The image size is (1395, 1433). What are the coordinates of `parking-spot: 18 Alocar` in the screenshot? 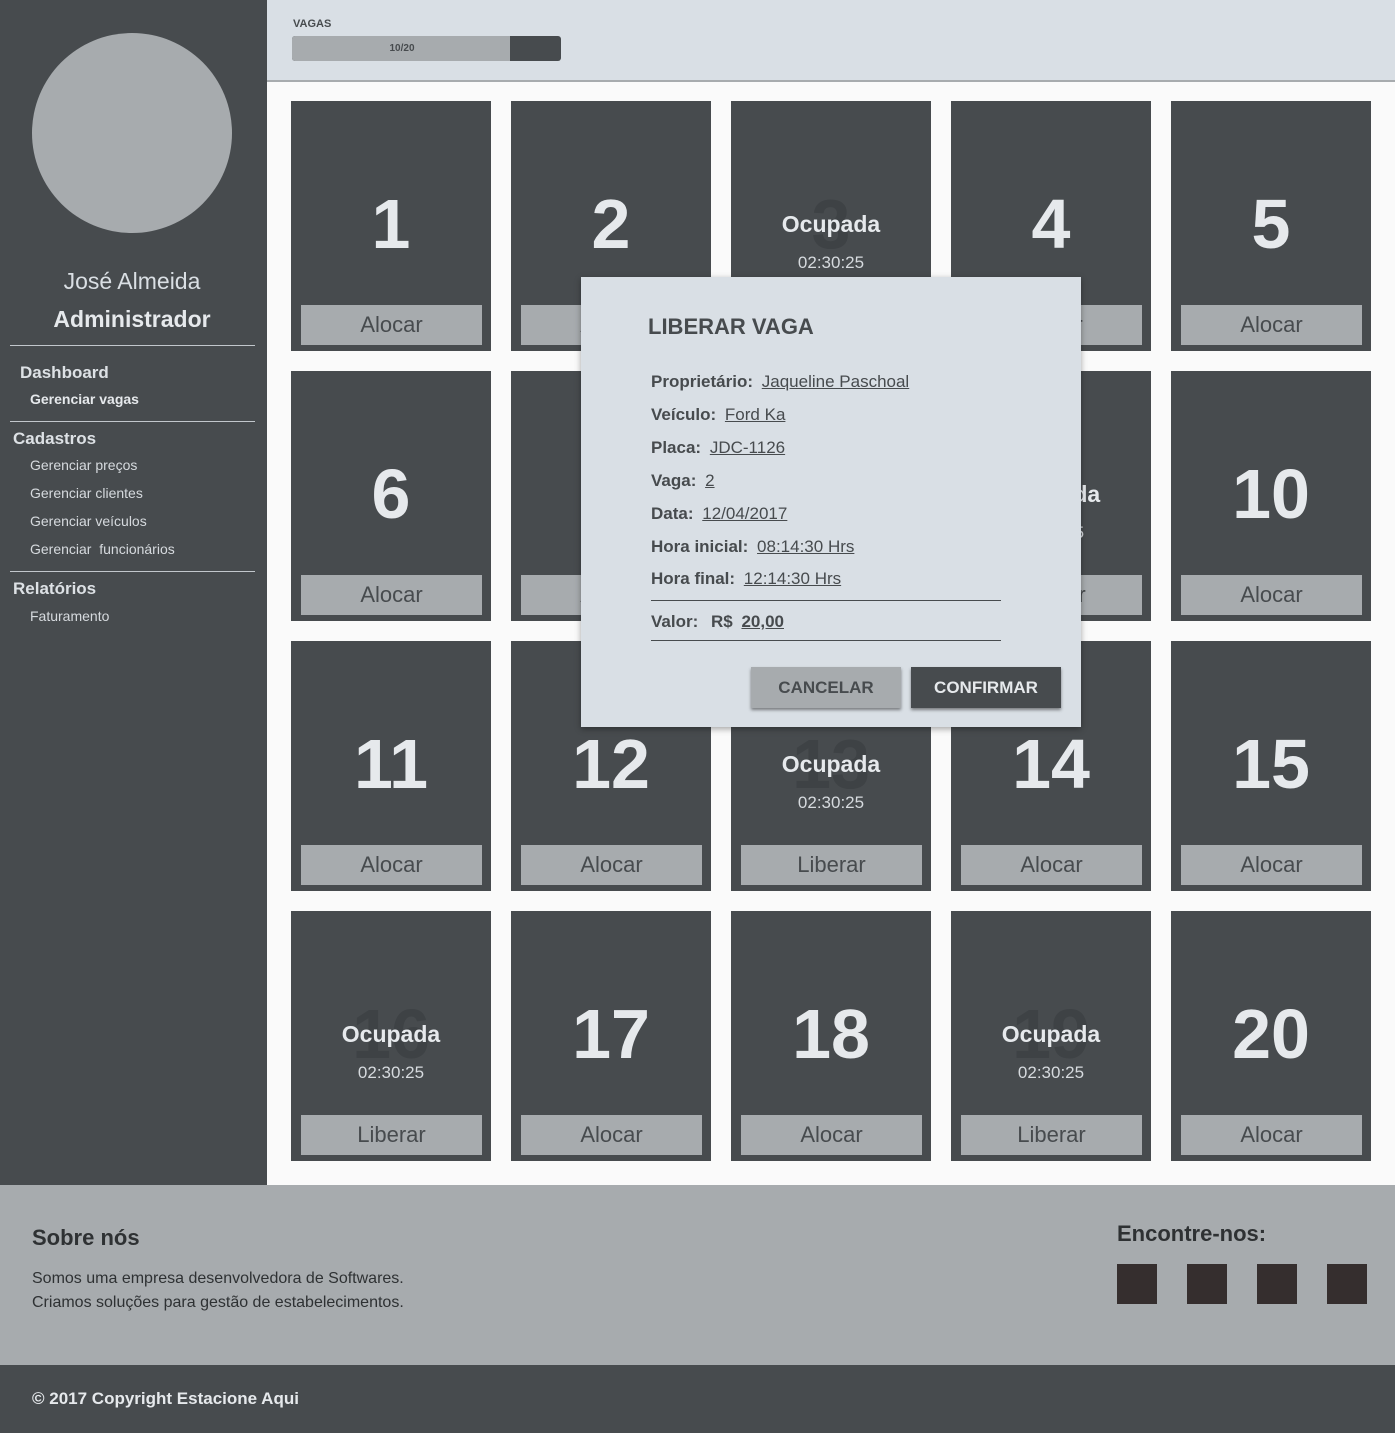 It's located at (831, 1036).